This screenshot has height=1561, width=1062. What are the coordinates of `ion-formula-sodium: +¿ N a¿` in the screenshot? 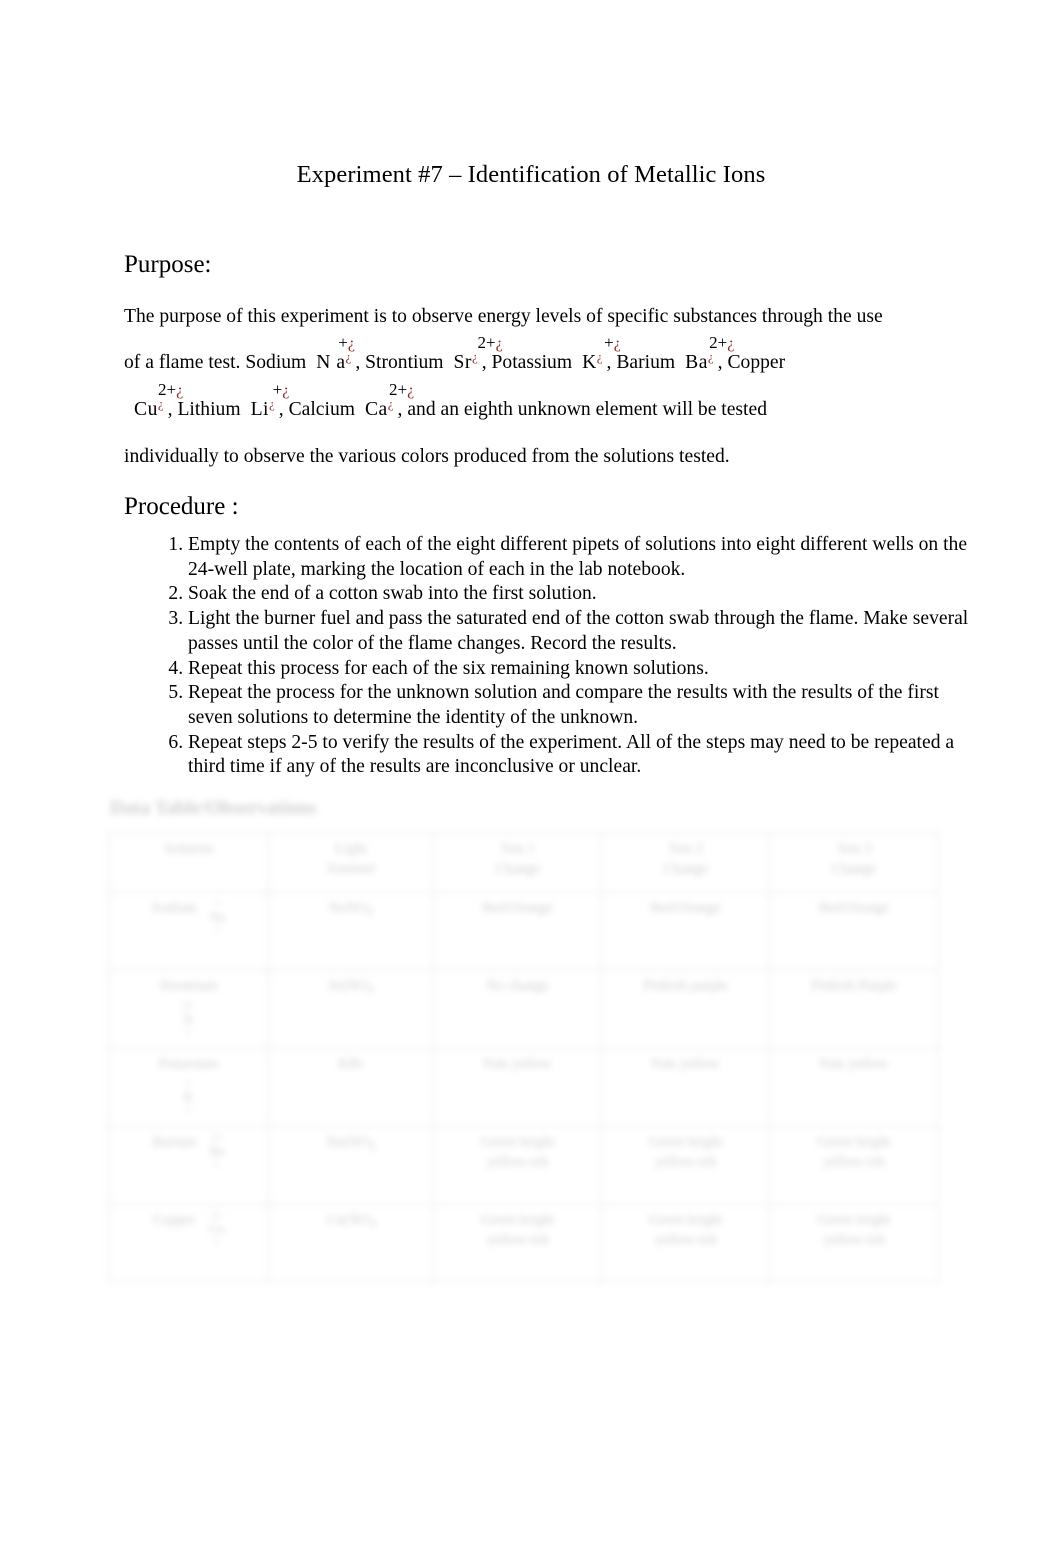 It's located at (335, 353).